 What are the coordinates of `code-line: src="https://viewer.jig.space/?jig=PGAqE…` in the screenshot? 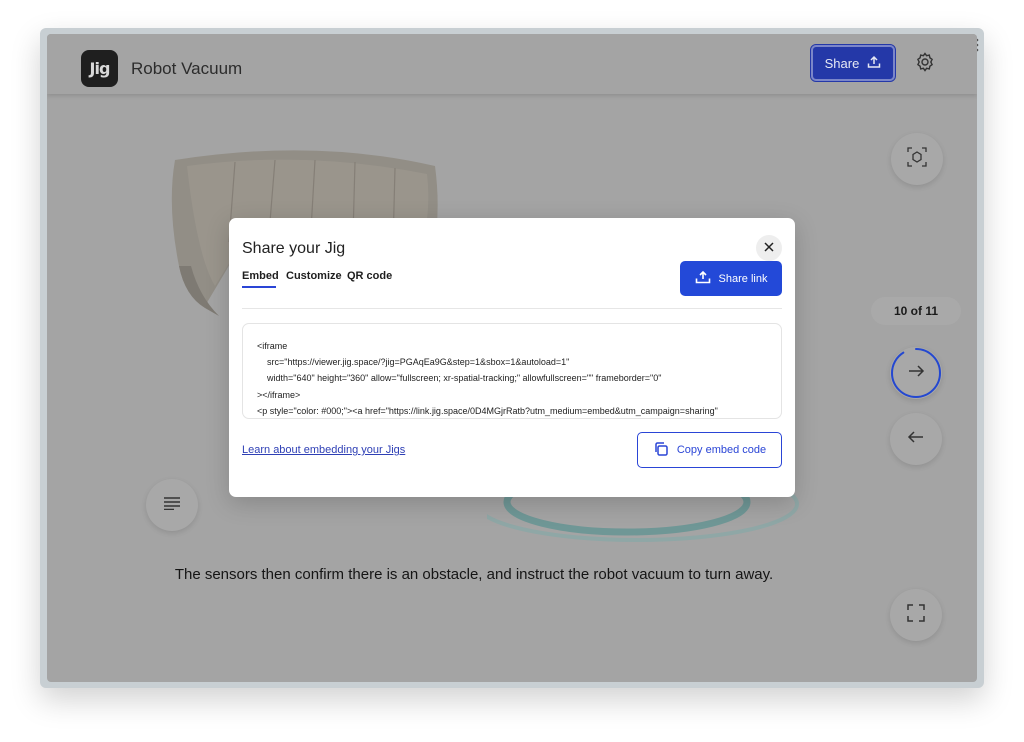 It's located at (413, 362).